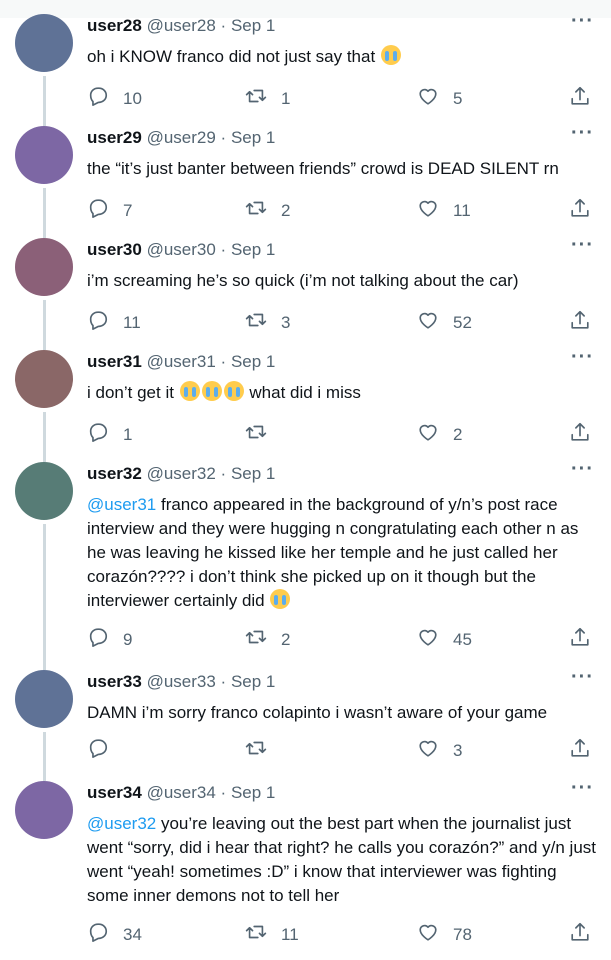 This screenshot has height=960, width=611. What do you see at coordinates (181, 792) in the screenshot?
I see `user-handle: @user34` at bounding box center [181, 792].